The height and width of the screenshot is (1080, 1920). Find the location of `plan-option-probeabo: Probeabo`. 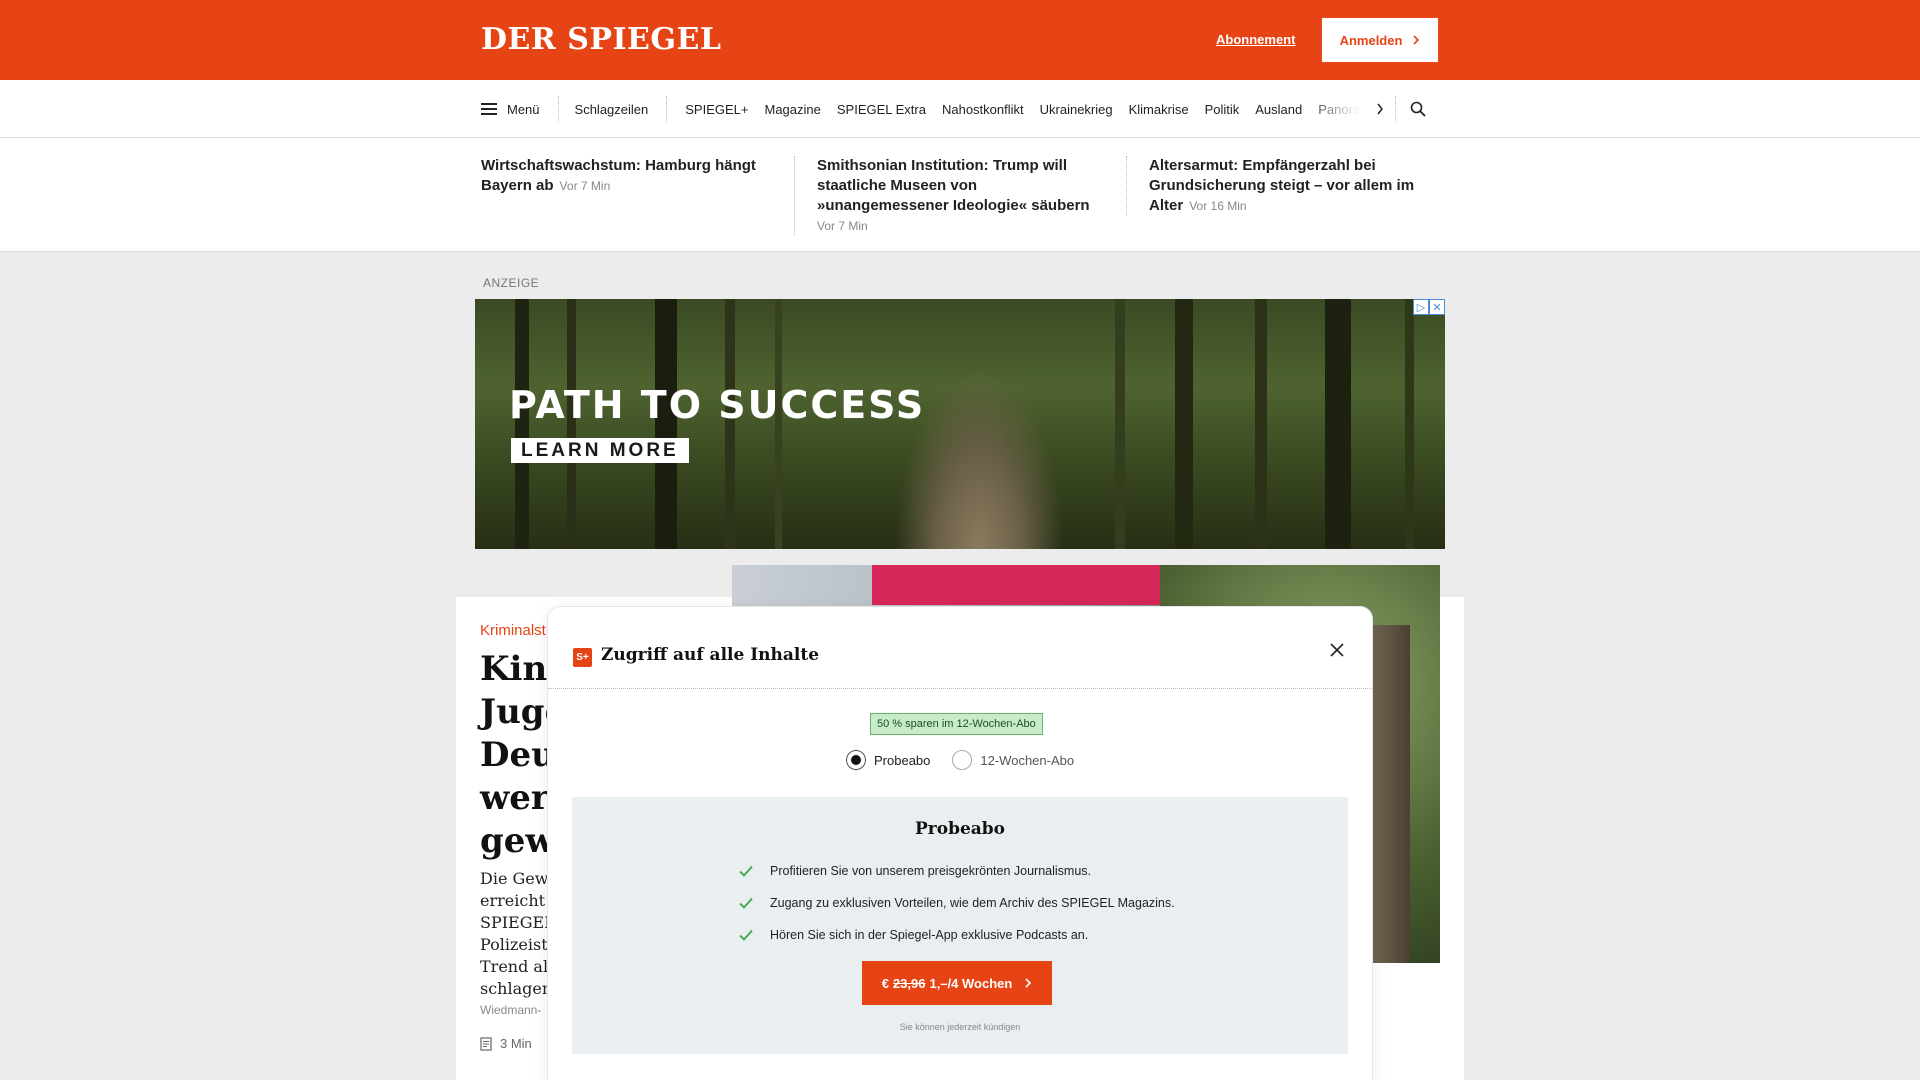

plan-option-probeabo: Probeabo is located at coordinates (888, 760).